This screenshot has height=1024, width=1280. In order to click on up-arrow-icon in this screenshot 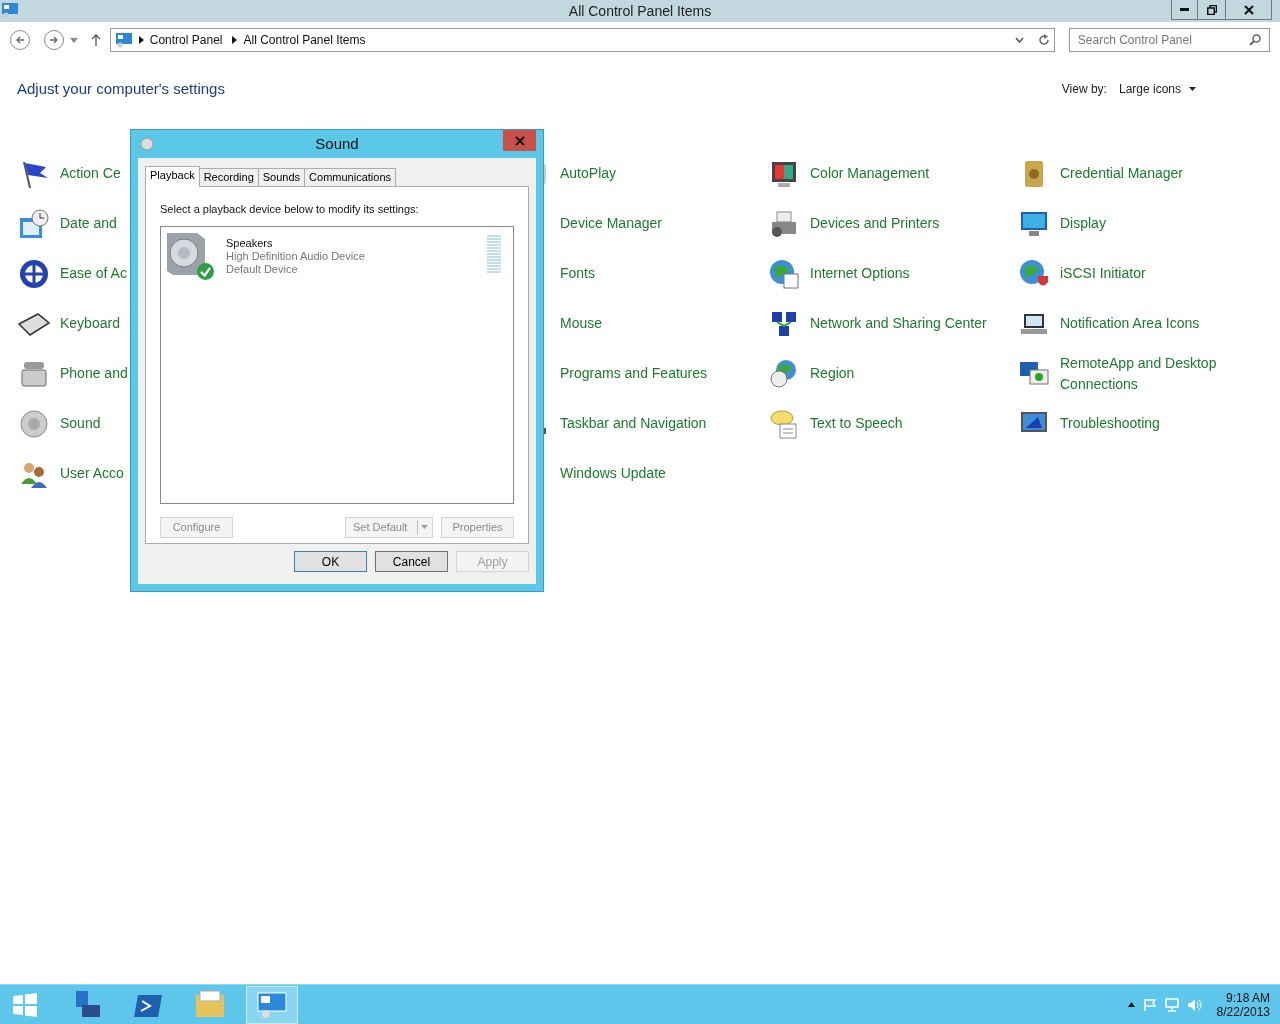, I will do `click(95, 40)`.